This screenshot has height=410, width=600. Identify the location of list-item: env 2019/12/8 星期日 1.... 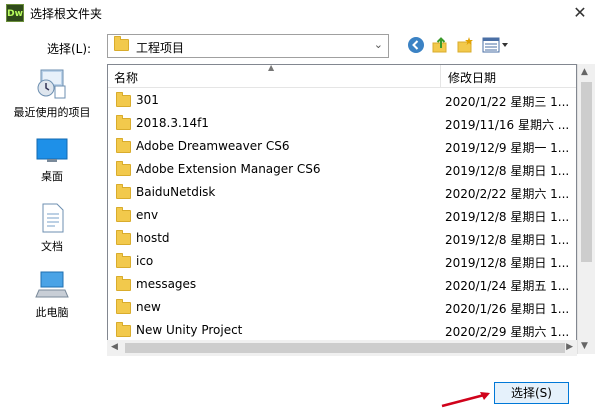
(342, 215).